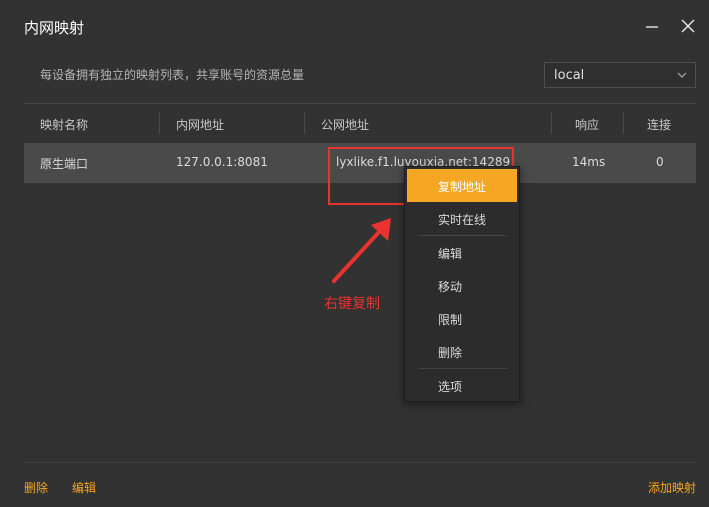 The width and height of the screenshot is (709, 507). Describe the element at coordinates (672, 487) in the screenshot. I see `add-mapping-link: 添加映射` at that location.